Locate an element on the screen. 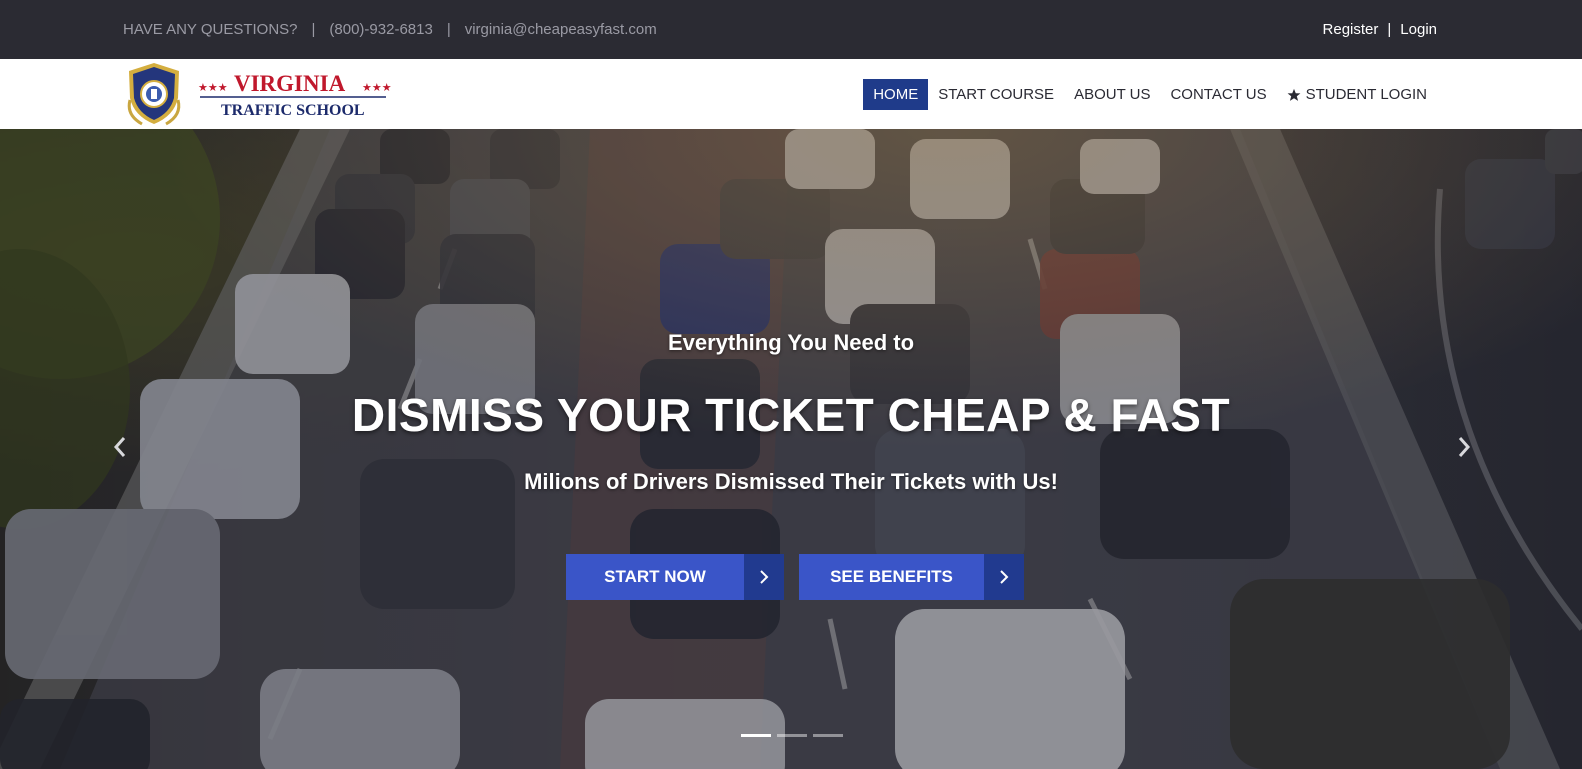 Image resolution: width=1582 pixels, height=769 pixels. see-benefits-button: SEE BENEFITS is located at coordinates (911, 577).